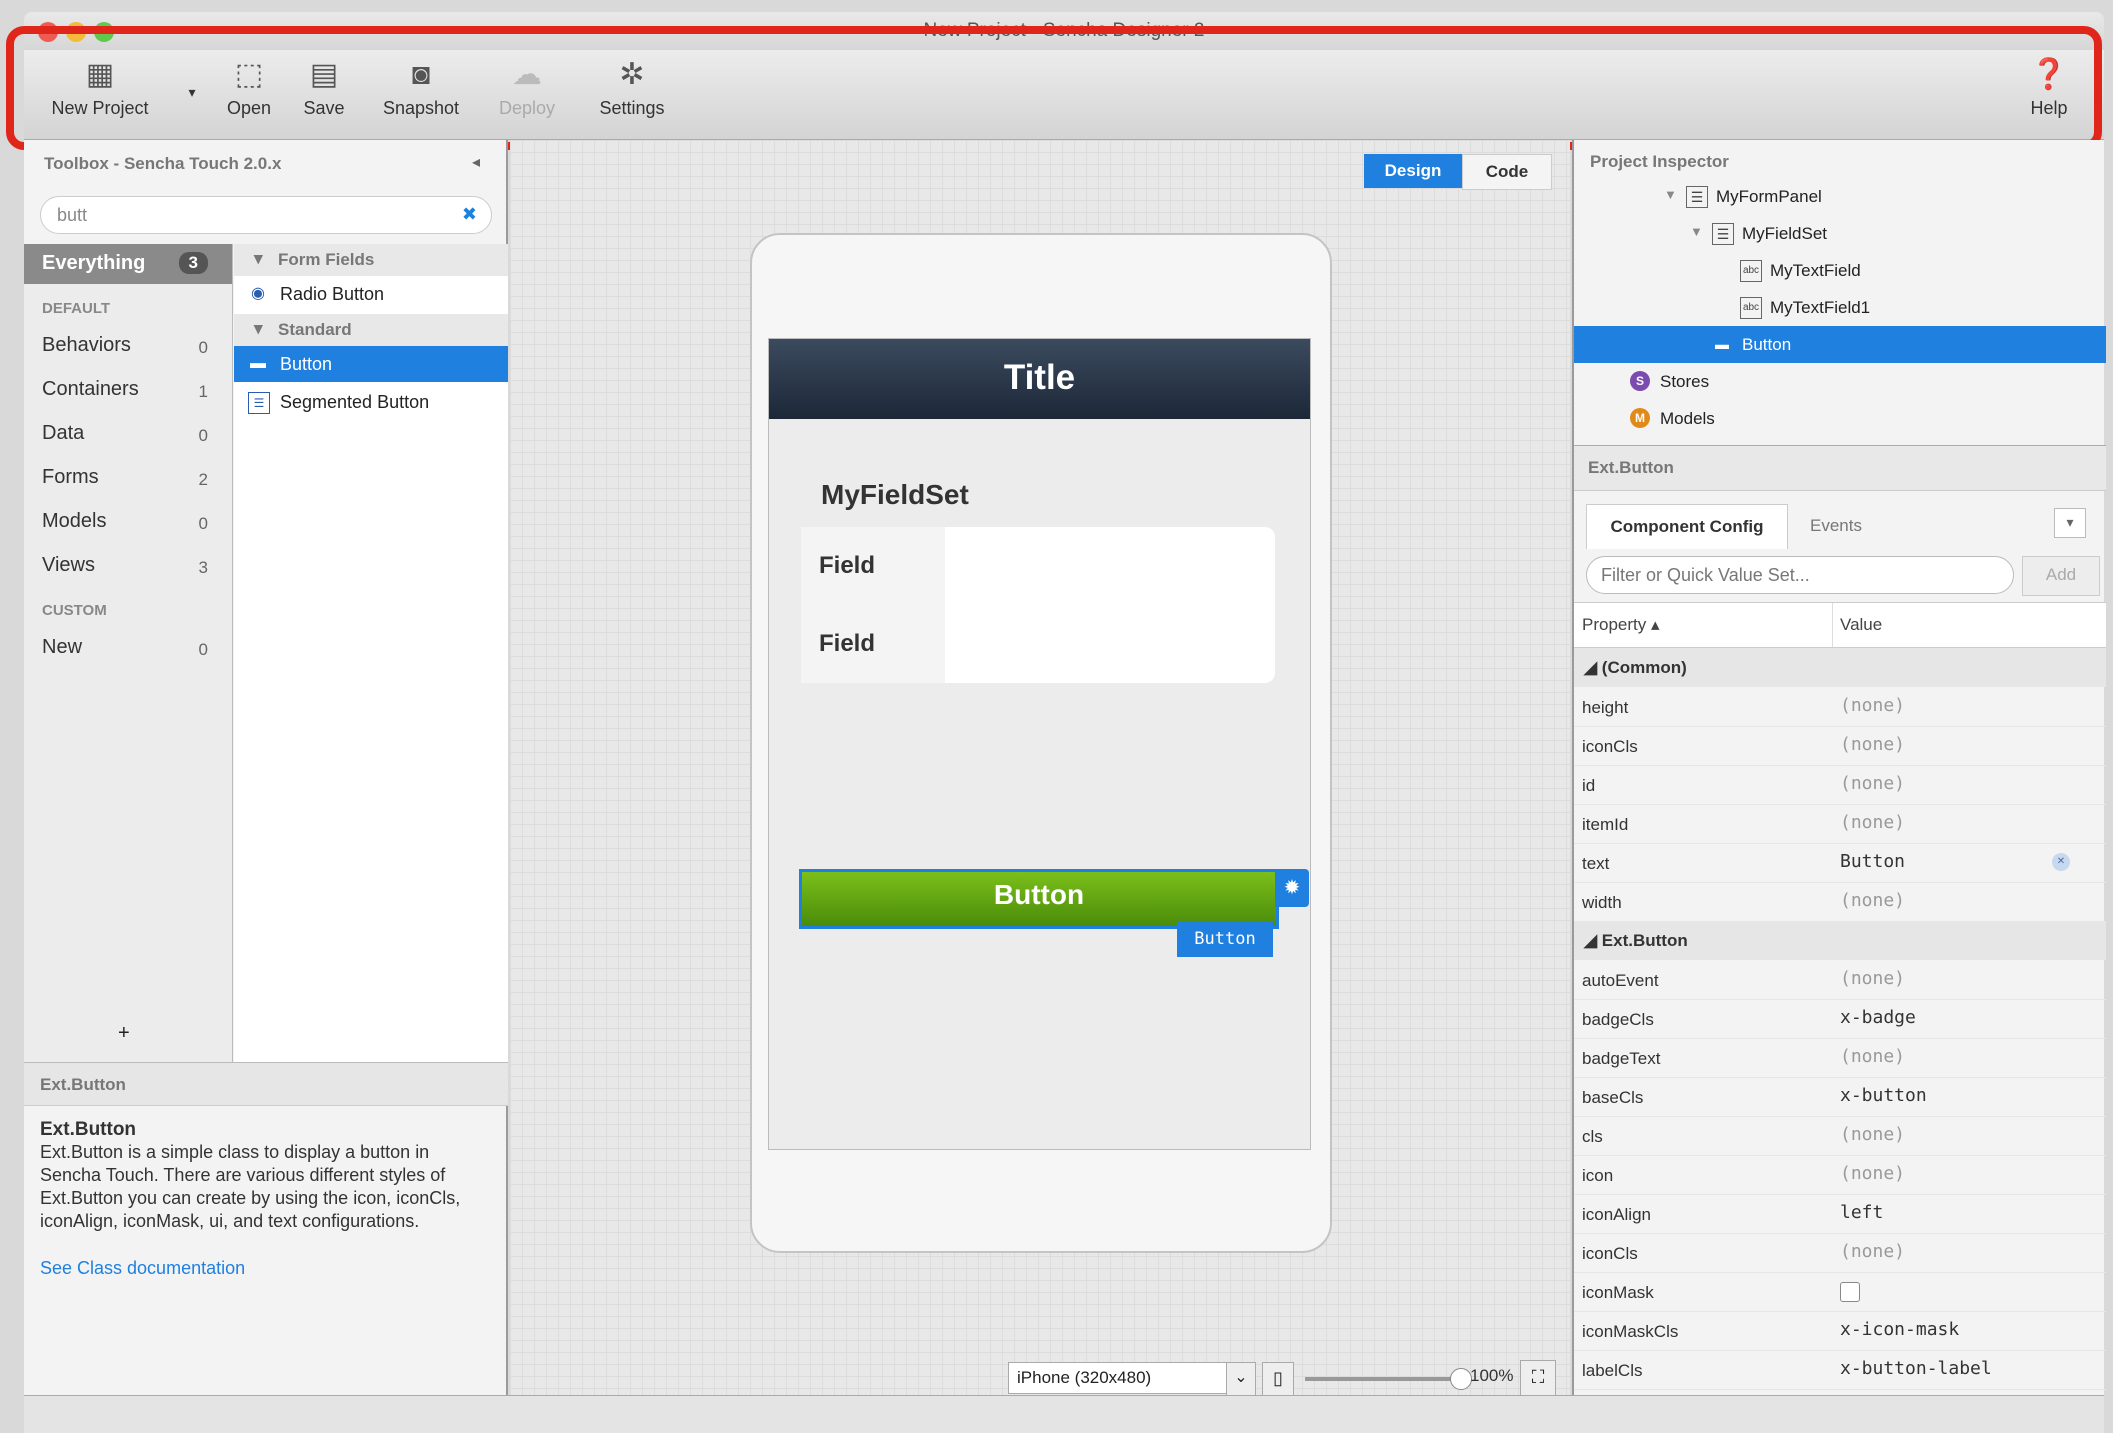 The image size is (2113, 1433). Describe the element at coordinates (476, 162) in the screenshot. I see `collapse-left-icon: ◂` at that location.